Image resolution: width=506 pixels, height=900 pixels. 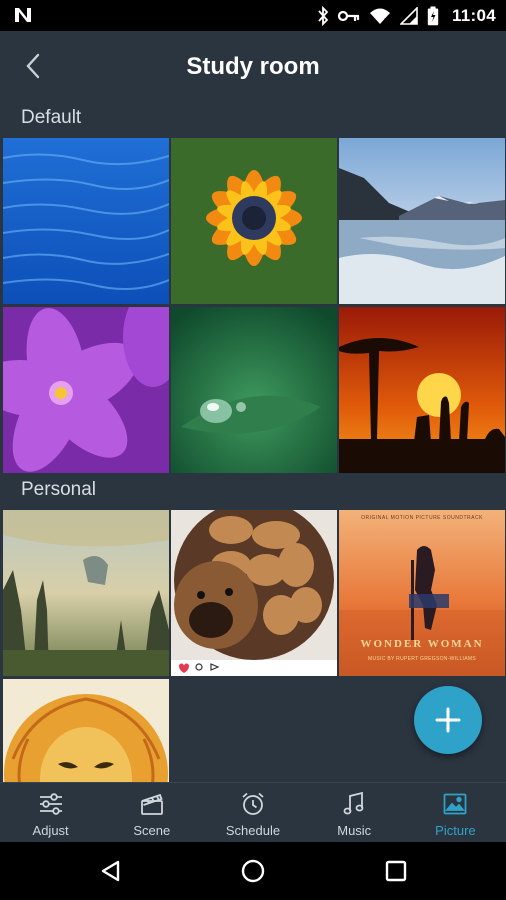 What do you see at coordinates (408, 15) in the screenshot?
I see `cellular-icon` at bounding box center [408, 15].